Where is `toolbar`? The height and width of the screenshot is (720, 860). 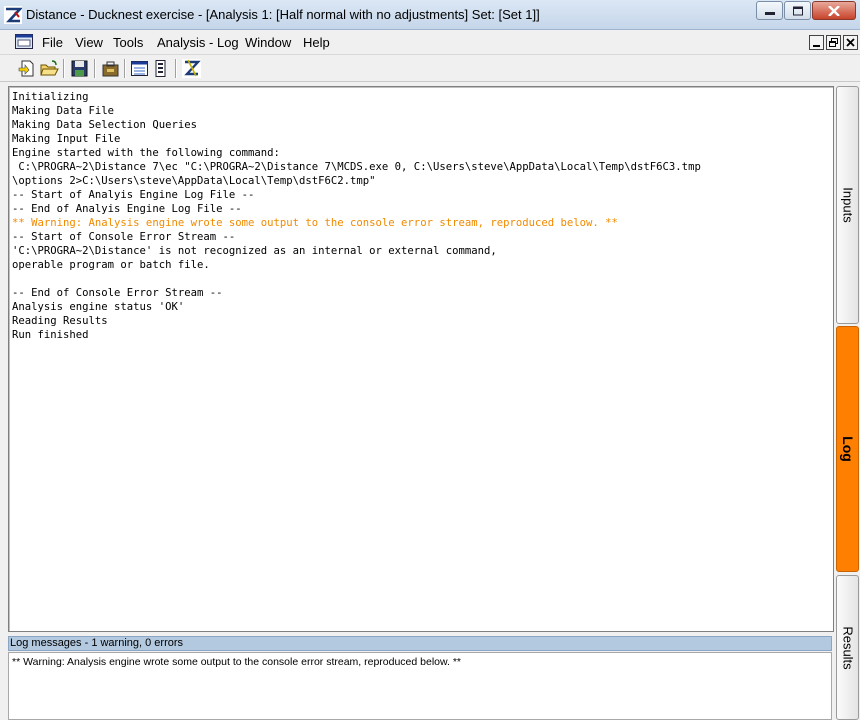
toolbar is located at coordinates (430, 68).